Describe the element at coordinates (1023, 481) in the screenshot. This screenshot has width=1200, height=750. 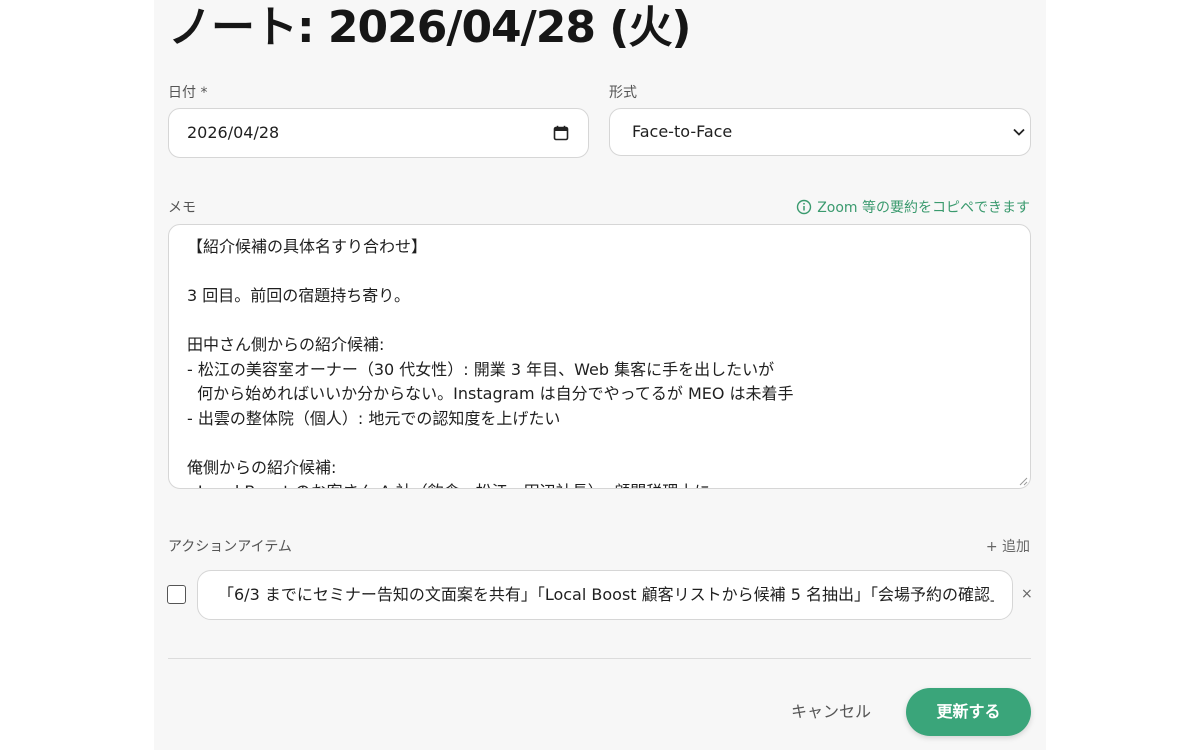
I see `resize-handle-icon` at that location.